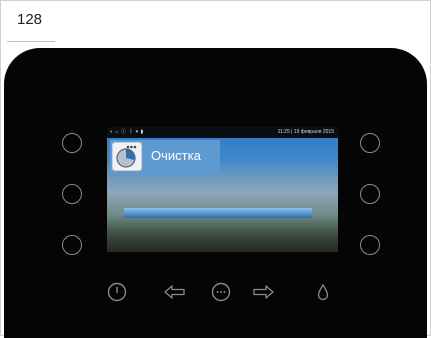 The height and width of the screenshot is (338, 431). Describe the element at coordinates (305, 132) in the screenshot. I see `status-datetime: 11:25 | 19 февраля 2015` at that location.